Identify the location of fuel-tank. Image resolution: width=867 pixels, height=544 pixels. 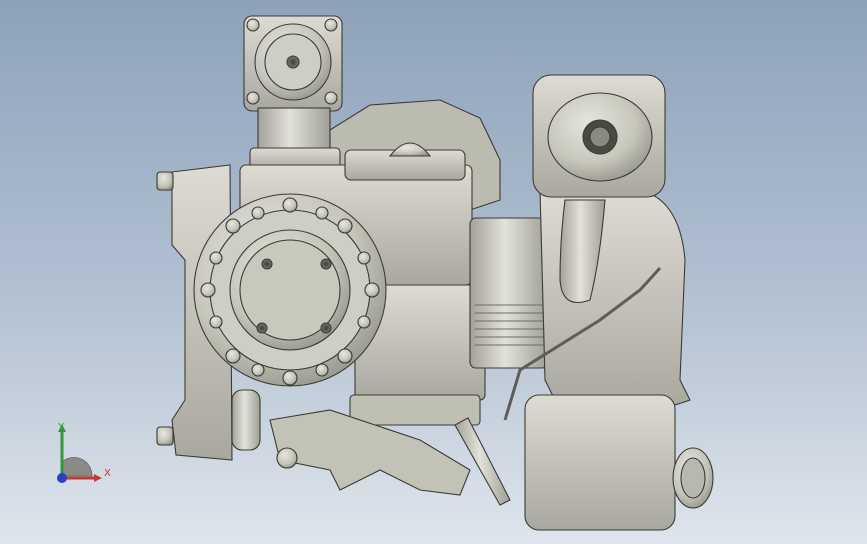
(600, 462).